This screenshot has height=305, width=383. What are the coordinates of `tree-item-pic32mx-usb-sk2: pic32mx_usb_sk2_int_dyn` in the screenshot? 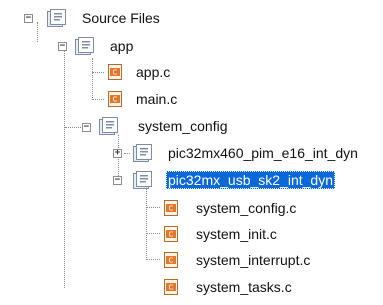 It's located at (191, 181).